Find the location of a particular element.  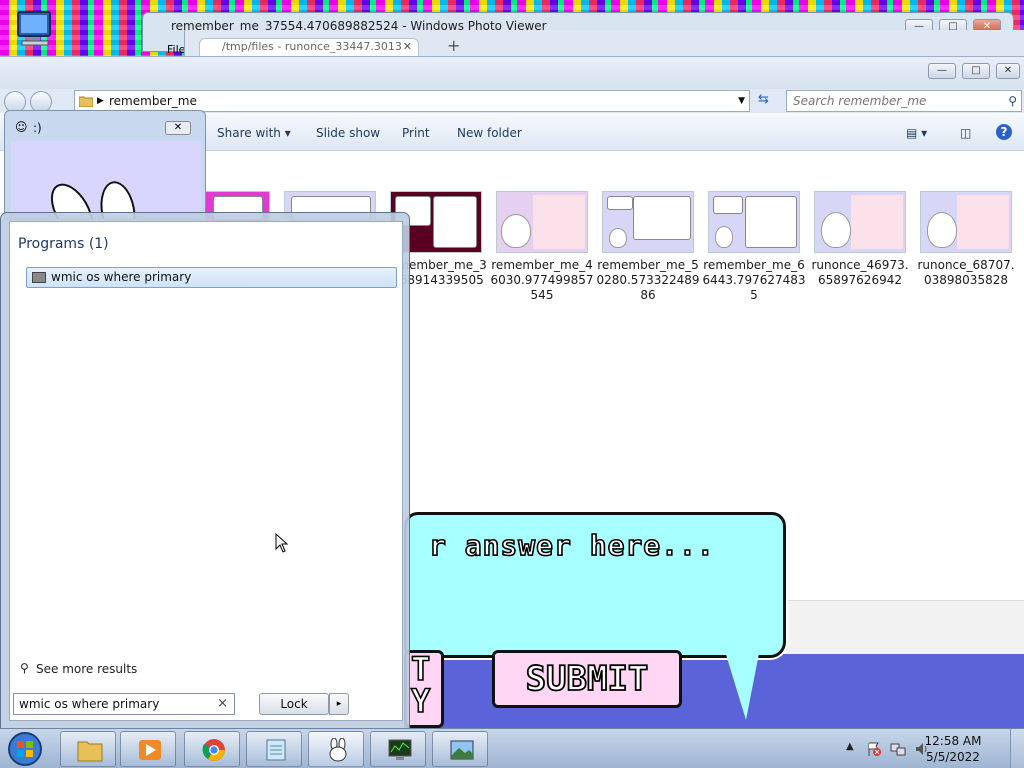

photo-viewer-file-menu: File is located at coordinates (176, 49).